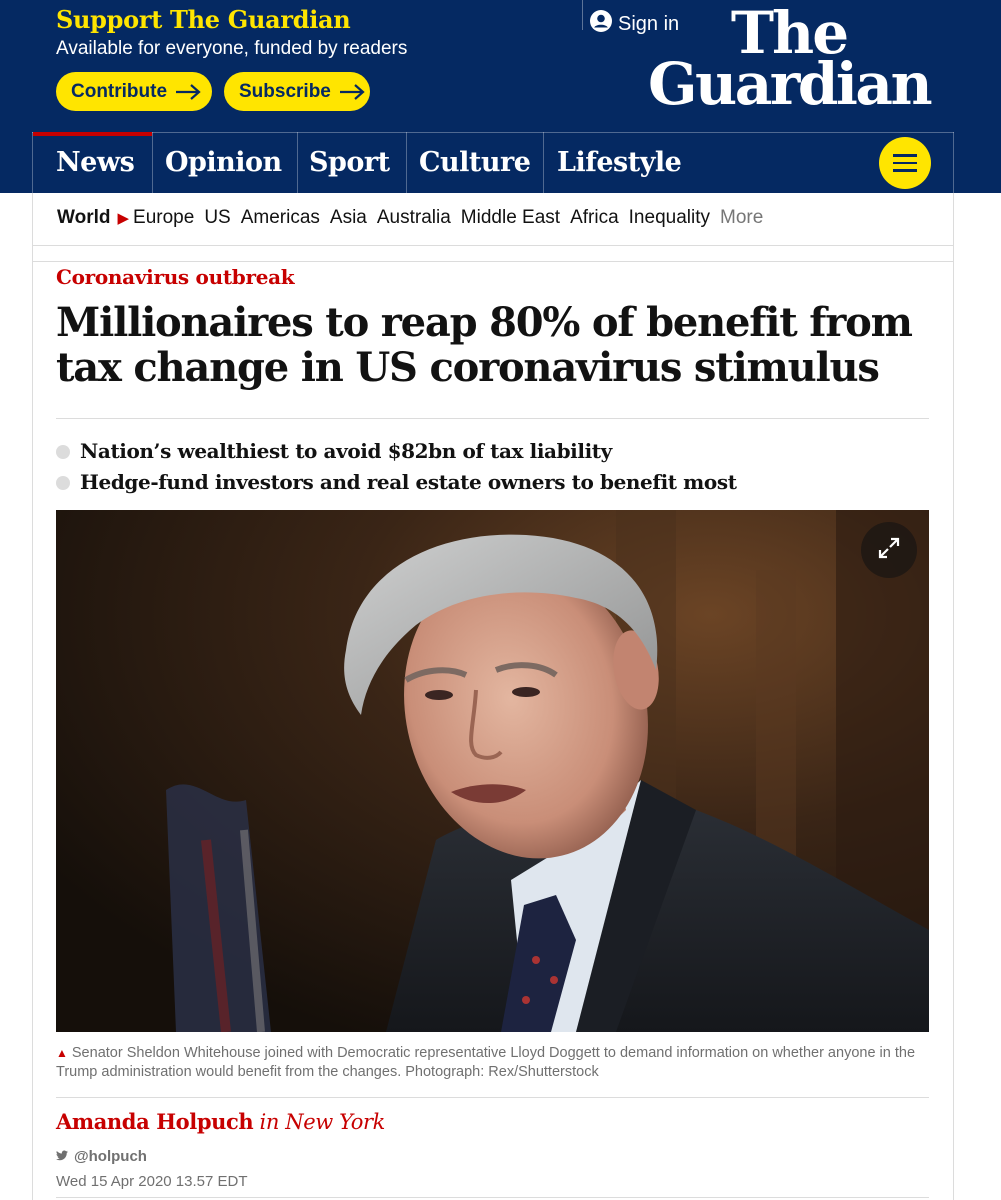 This screenshot has width=1001, height=1200. Describe the element at coordinates (83, 218) in the screenshot. I see `subnav-current-section: World` at that location.